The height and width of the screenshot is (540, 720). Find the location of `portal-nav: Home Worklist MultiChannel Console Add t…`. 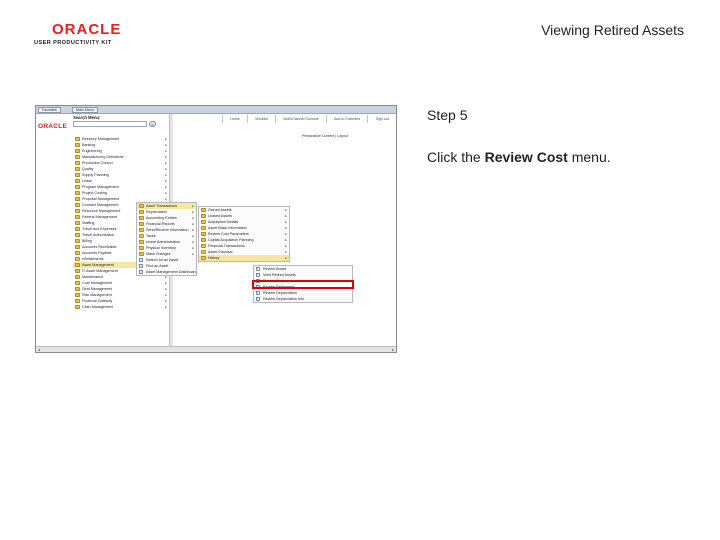

portal-nav: Home Worklist MultiChannel Console Add t… is located at coordinates (309, 119).